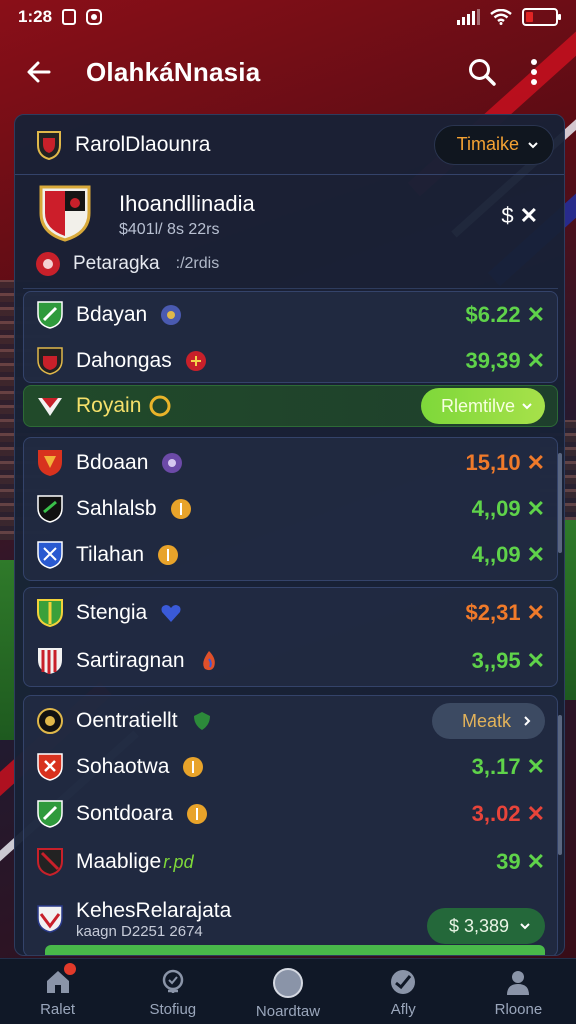 The image size is (576, 1024). What do you see at coordinates (290, 767) in the screenshot?
I see `table-row: Sohaotwa 3,.17 ✕` at bounding box center [290, 767].